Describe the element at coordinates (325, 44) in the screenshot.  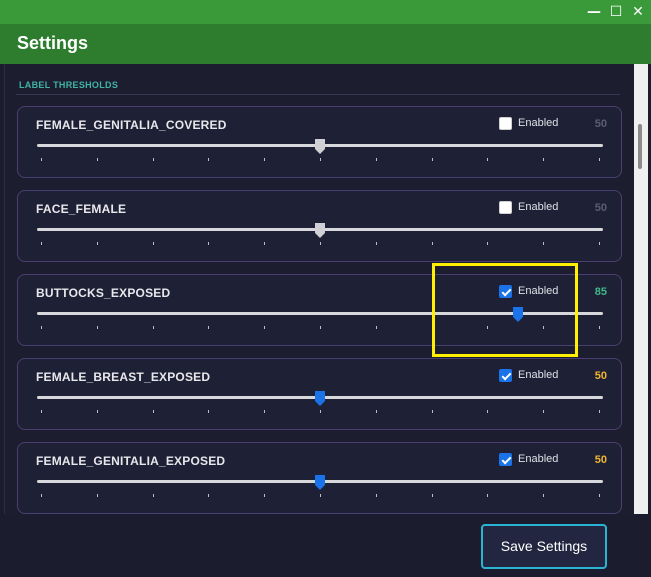
I see `settings-header: Settings` at that location.